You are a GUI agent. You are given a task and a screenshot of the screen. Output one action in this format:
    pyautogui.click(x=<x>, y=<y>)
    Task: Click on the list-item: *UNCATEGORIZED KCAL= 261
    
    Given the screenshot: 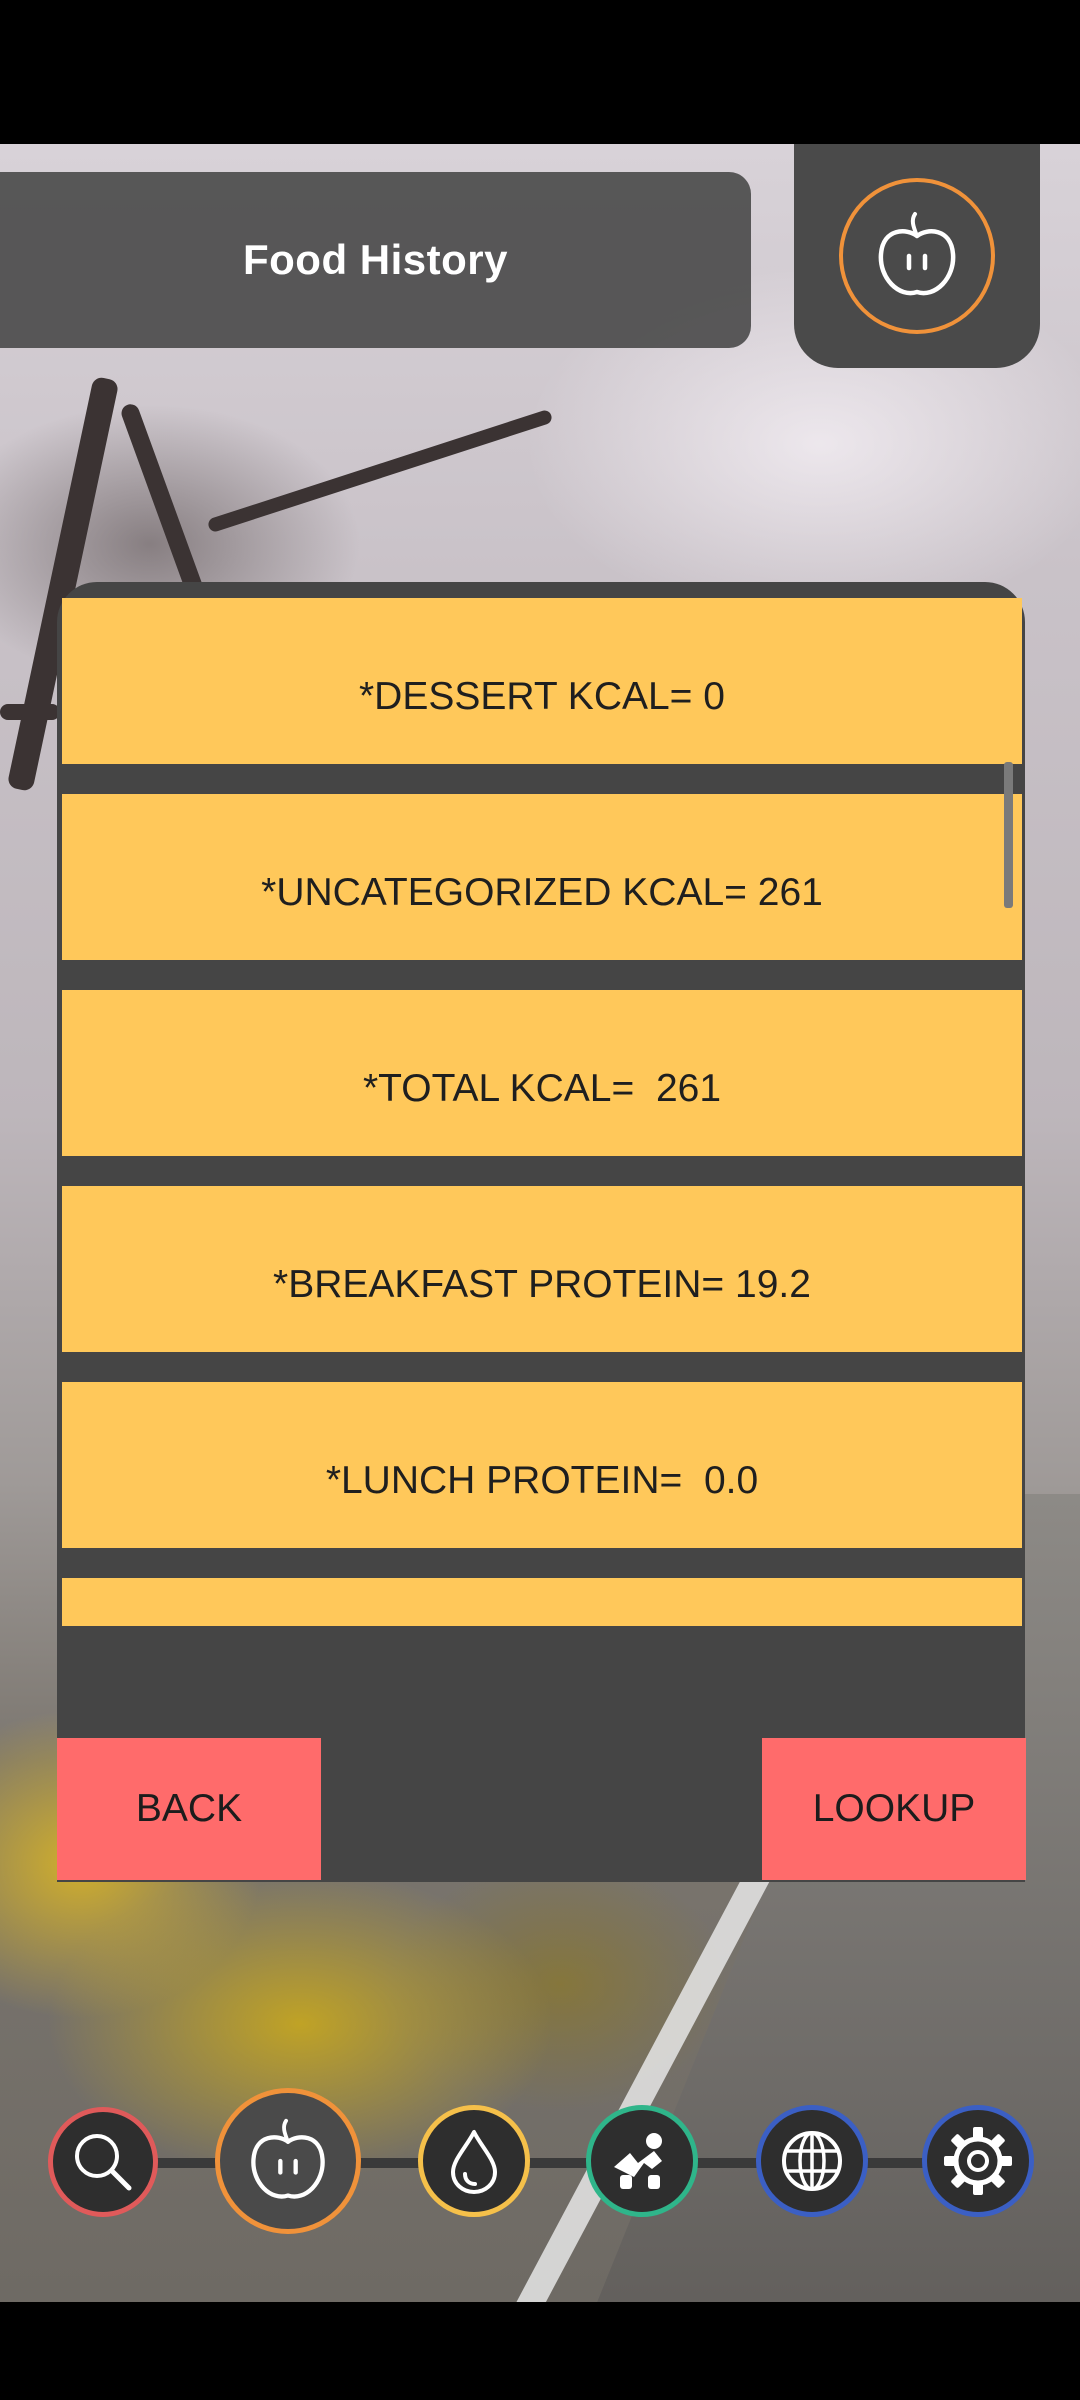 What is the action you would take?
    pyautogui.click(x=542, y=877)
    